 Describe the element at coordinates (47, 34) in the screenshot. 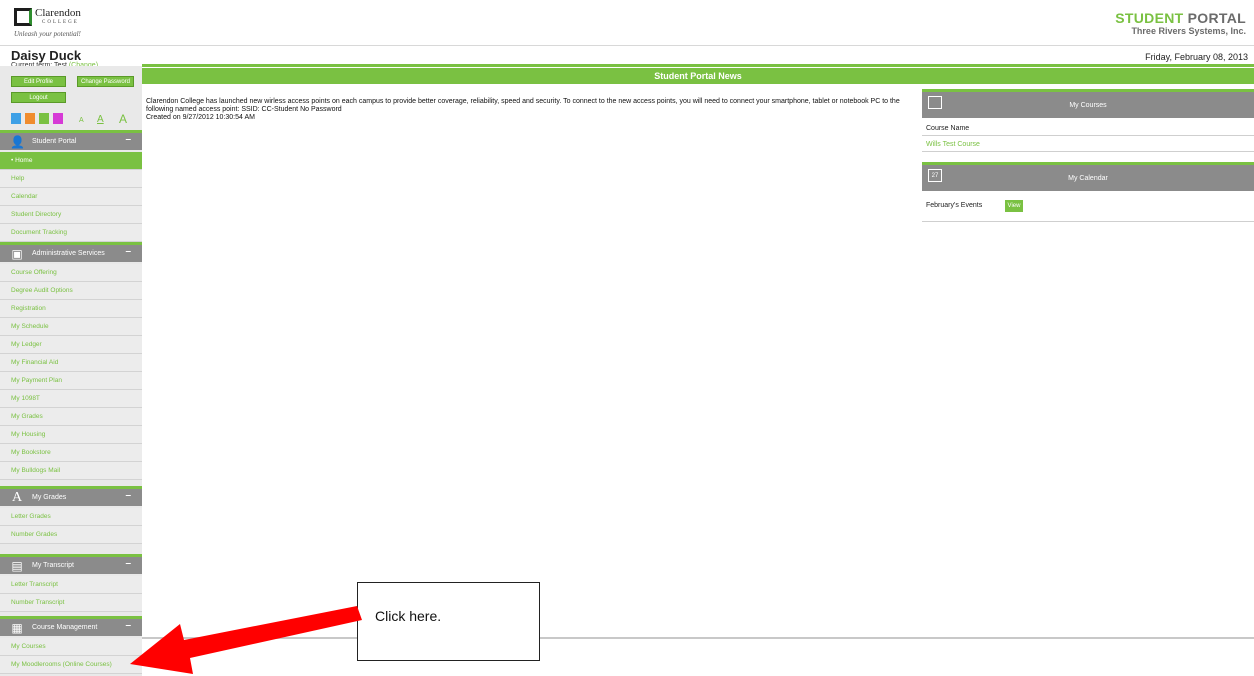

I see `logo-tagline: Unleash your potential!` at that location.